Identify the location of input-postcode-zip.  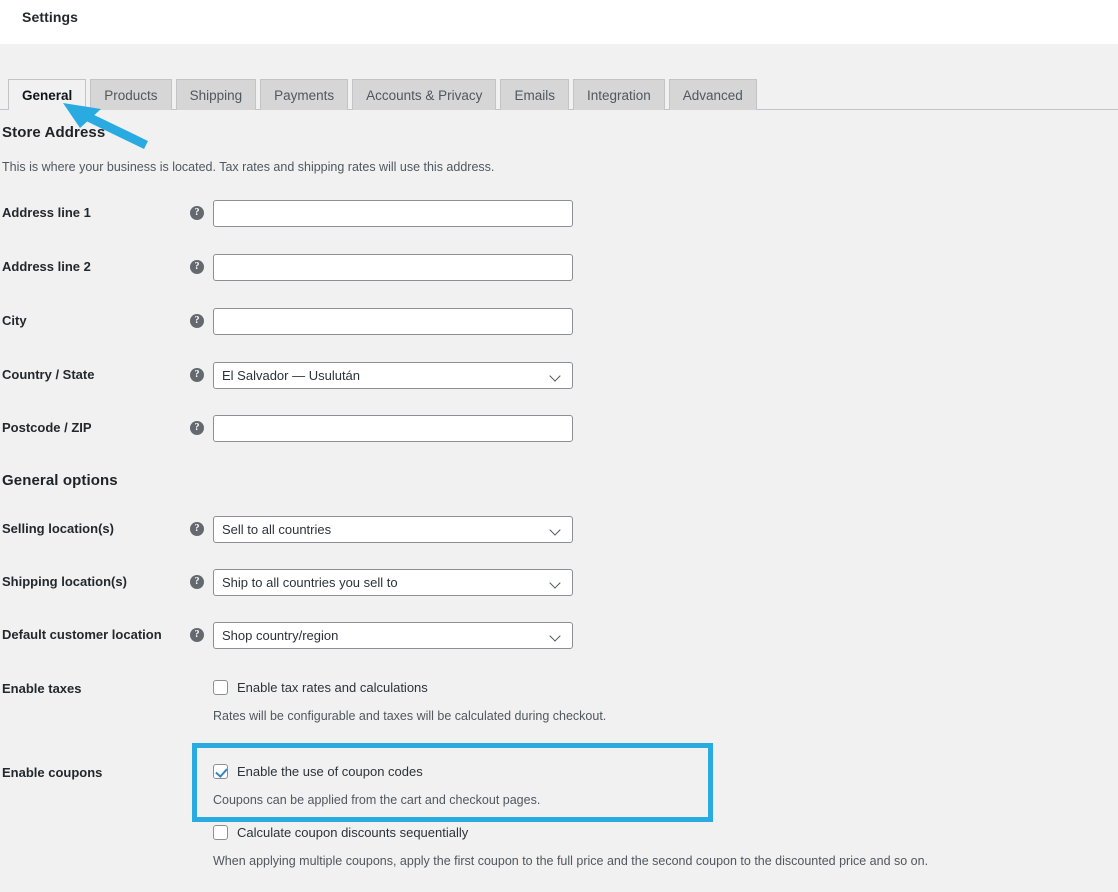
(393, 428).